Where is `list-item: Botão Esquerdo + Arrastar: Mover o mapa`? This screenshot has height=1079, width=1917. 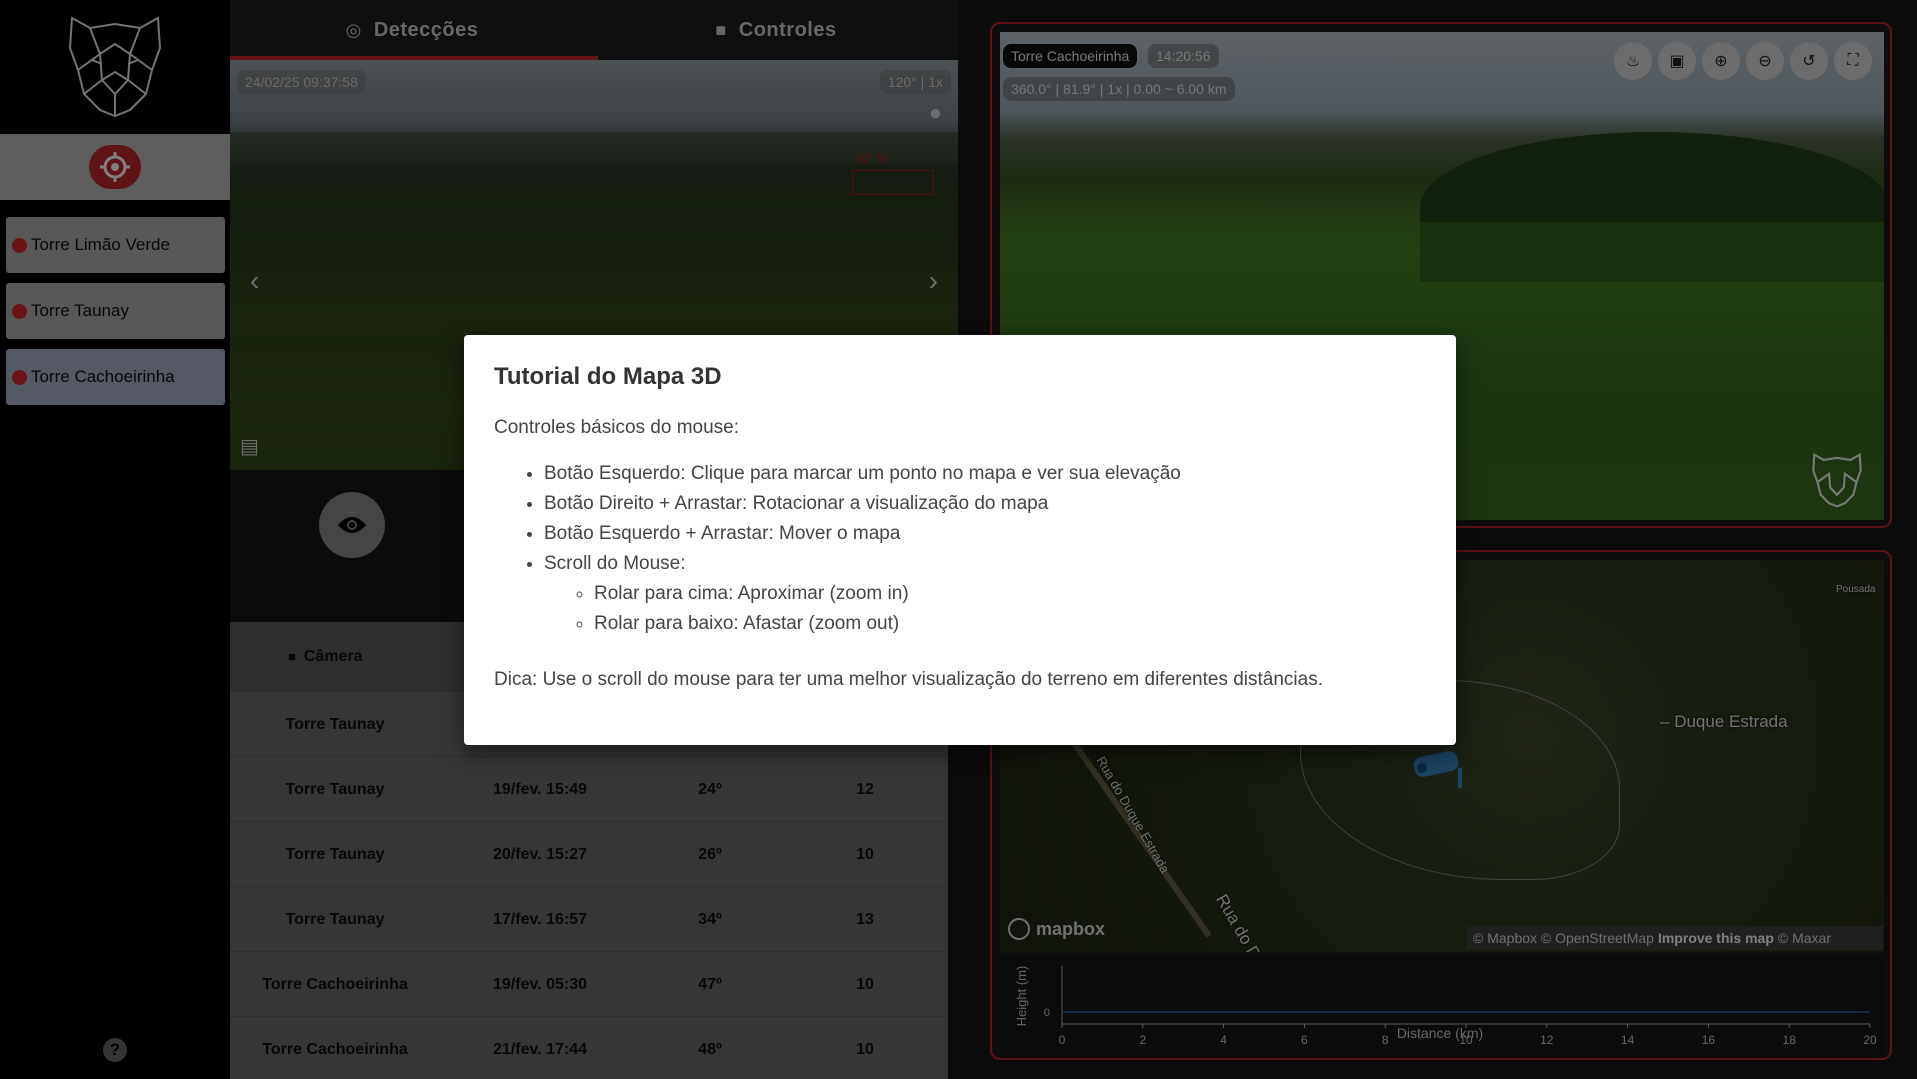 list-item: Botão Esquerdo + Arrastar: Mover o mapa is located at coordinates (985, 534).